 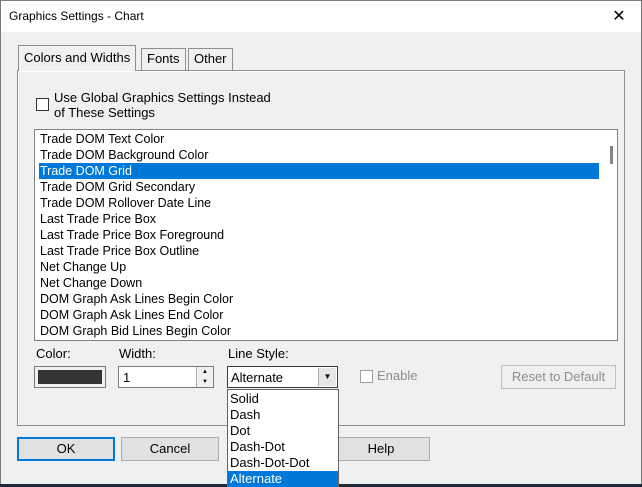 What do you see at coordinates (283, 415) in the screenshot?
I see `dropdown-option: Dash` at bounding box center [283, 415].